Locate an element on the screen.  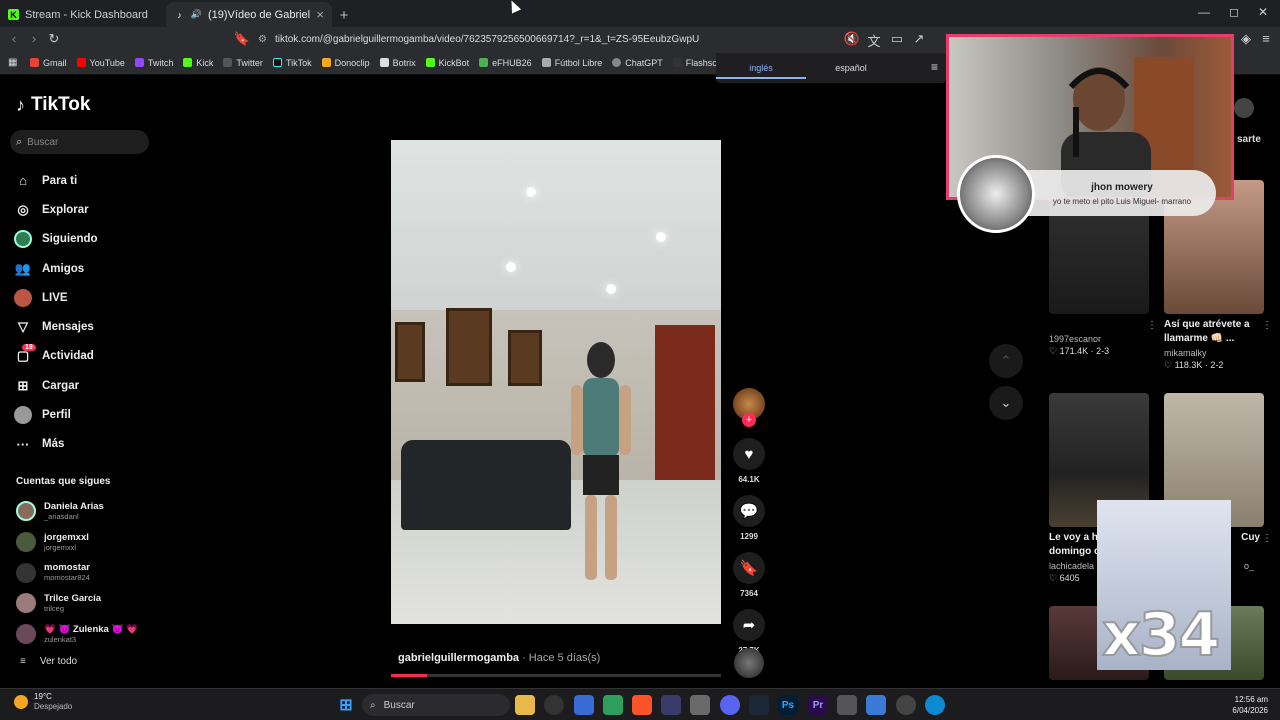
nav-item-mas: ··· Más is located at coordinates (109, 444).